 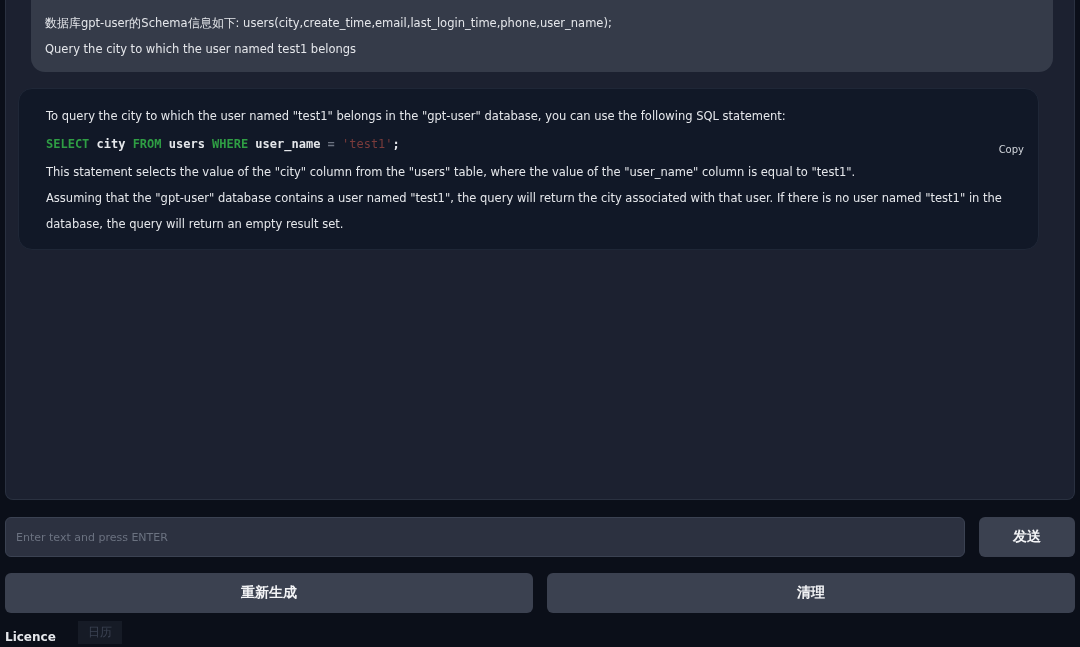 I want to click on action-button: 重新生成, so click(x=269, y=593).